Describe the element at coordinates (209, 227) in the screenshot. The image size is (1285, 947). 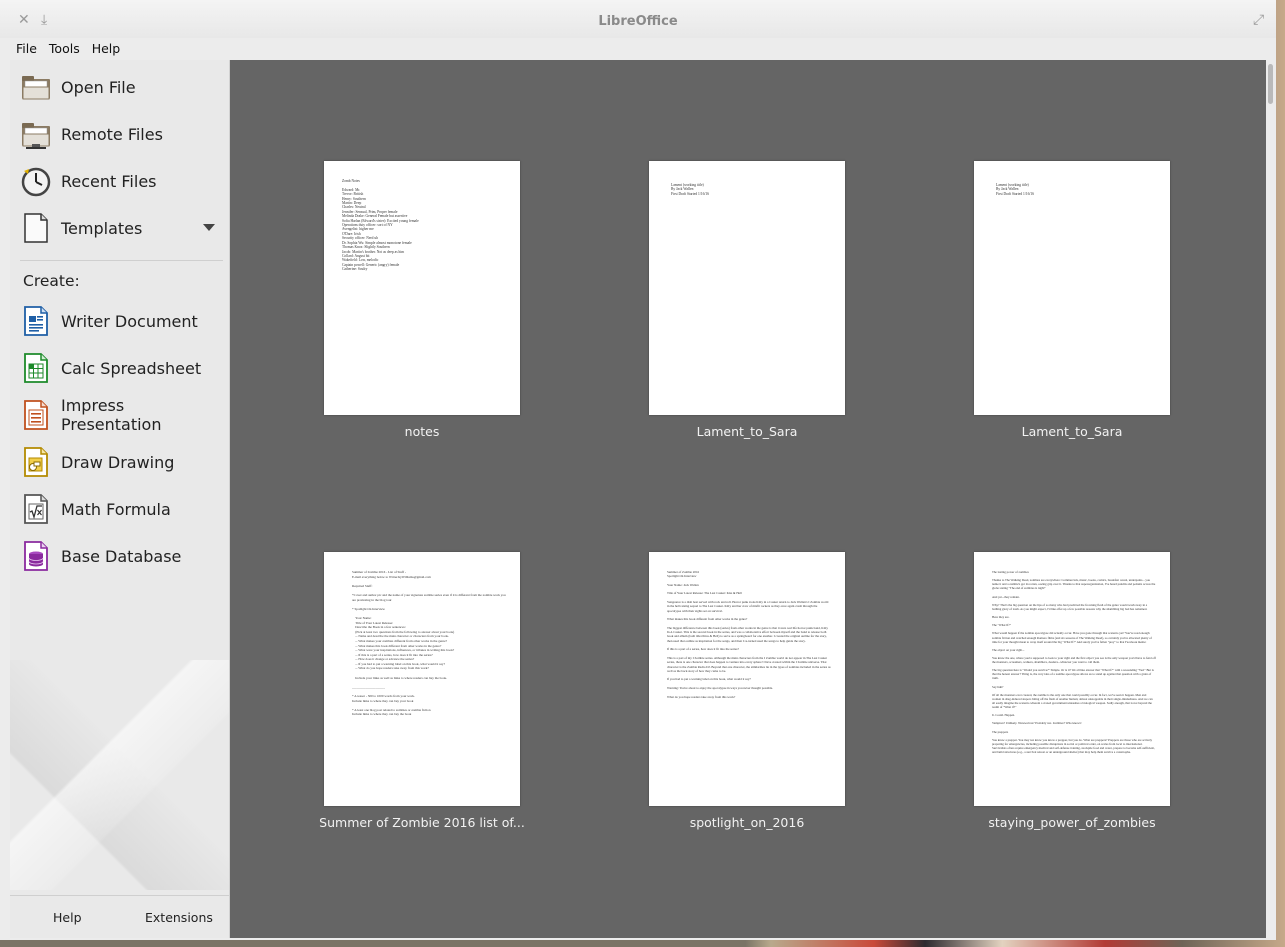
I see `dropdown-arrow-icon` at that location.